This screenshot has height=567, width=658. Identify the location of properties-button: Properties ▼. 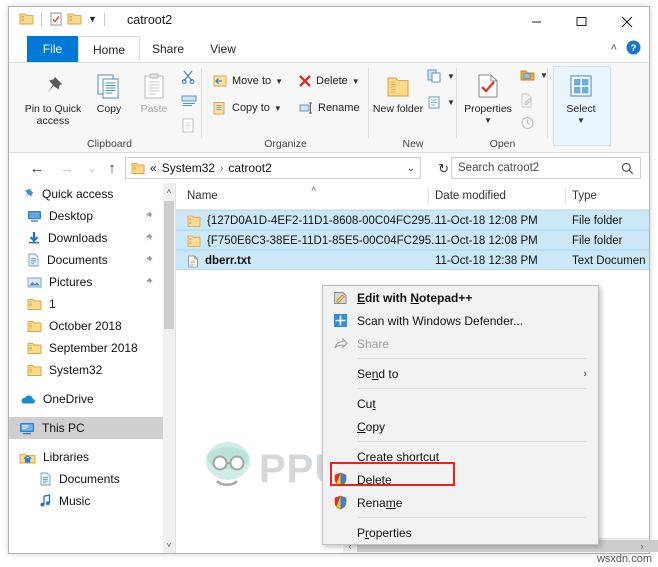
(488, 96).